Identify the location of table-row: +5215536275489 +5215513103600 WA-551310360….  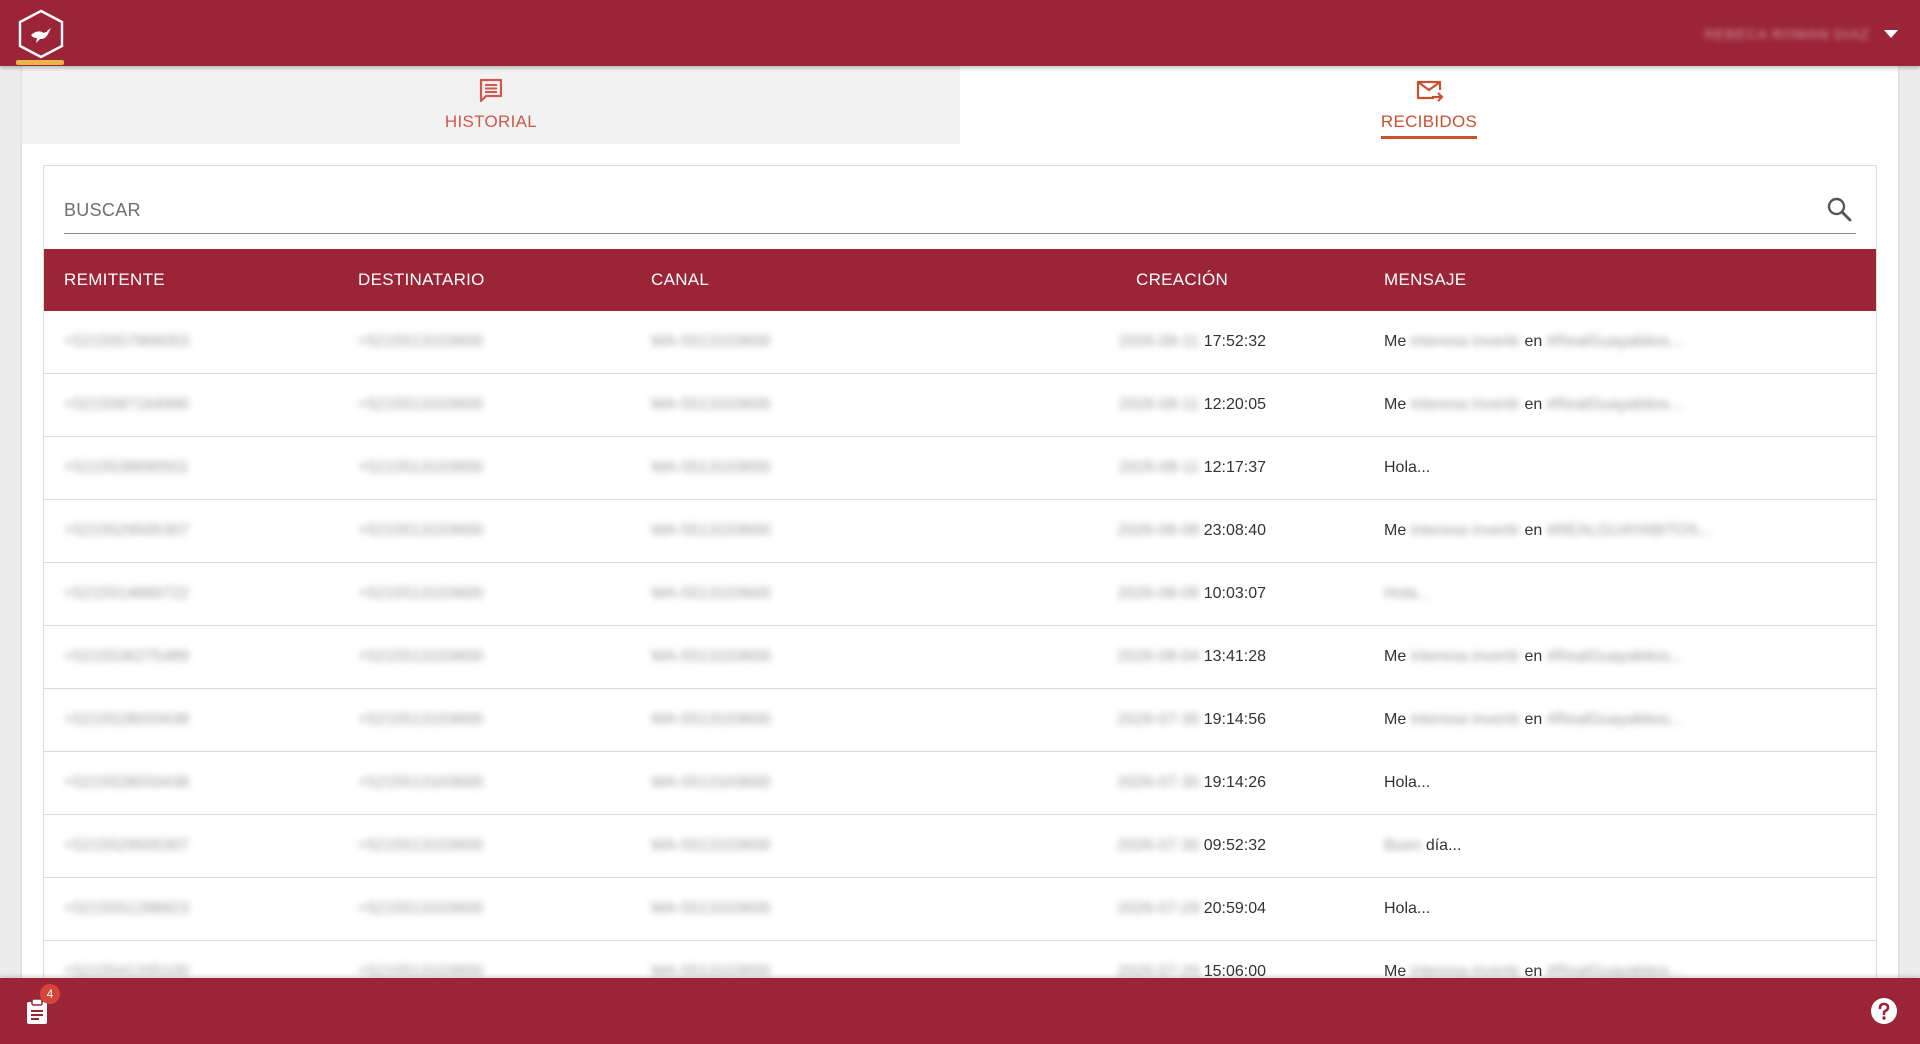
(960, 657).